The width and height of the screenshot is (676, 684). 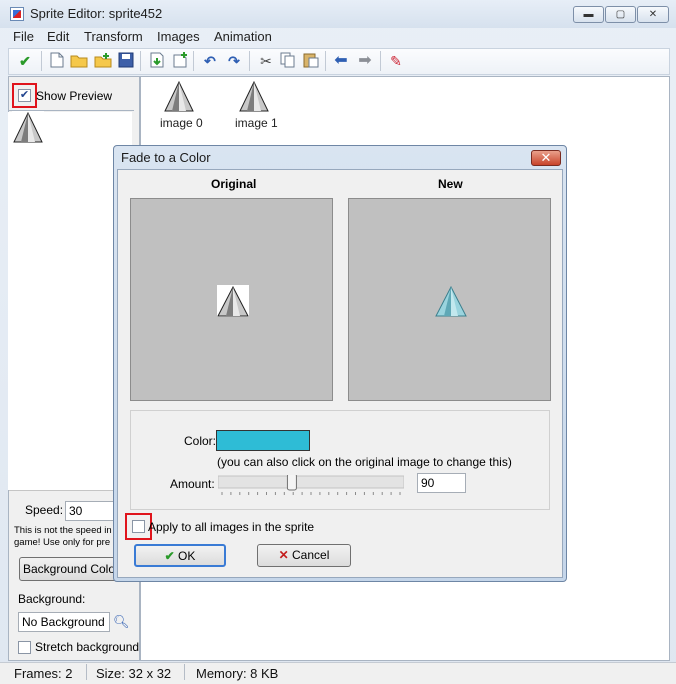 What do you see at coordinates (87, 647) in the screenshot?
I see `stretch-background-label: Stretch background` at bounding box center [87, 647].